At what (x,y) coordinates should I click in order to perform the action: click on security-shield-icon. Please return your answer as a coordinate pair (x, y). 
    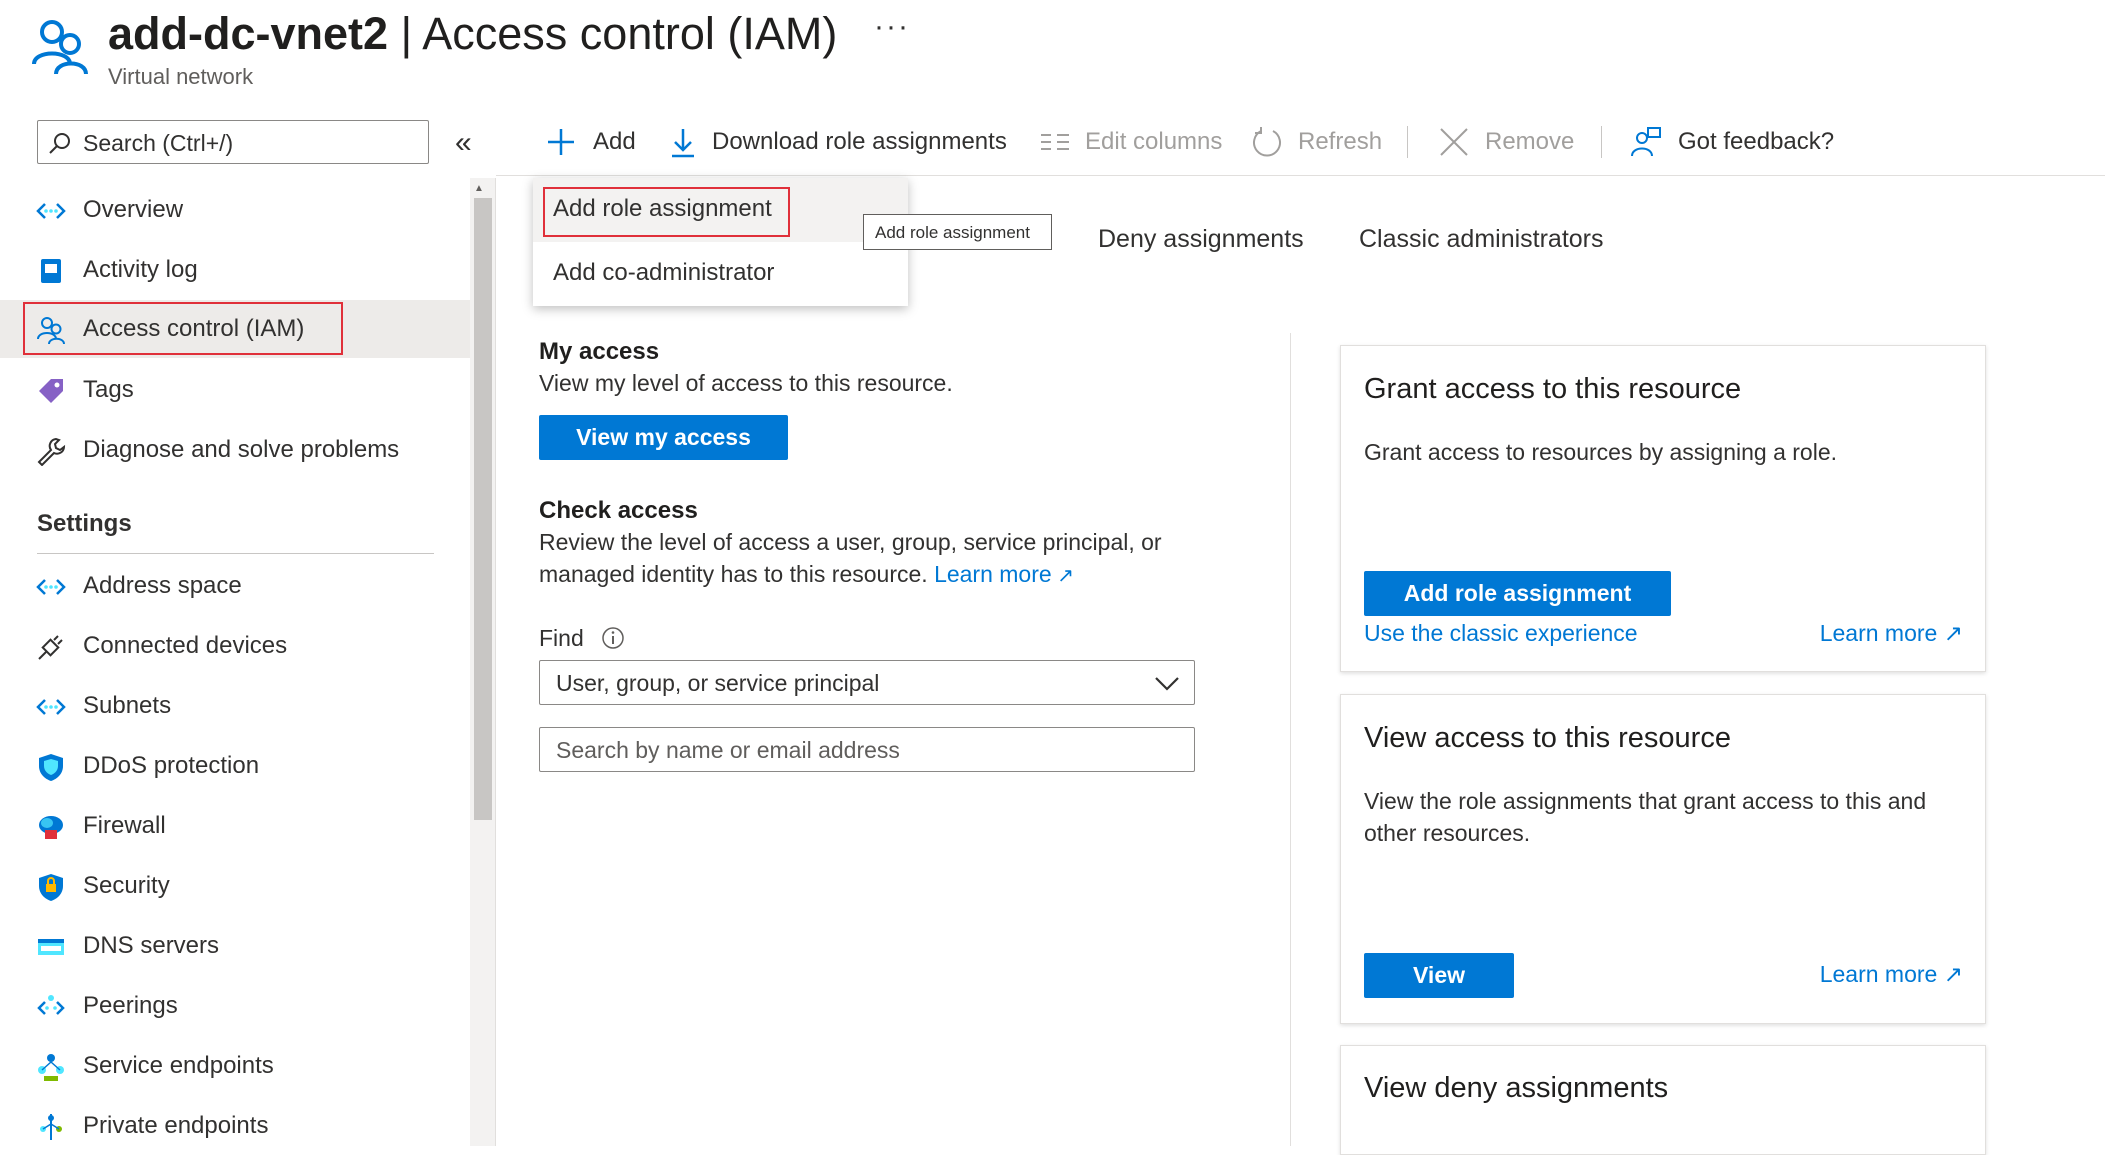
    Looking at the image, I should click on (51, 887).